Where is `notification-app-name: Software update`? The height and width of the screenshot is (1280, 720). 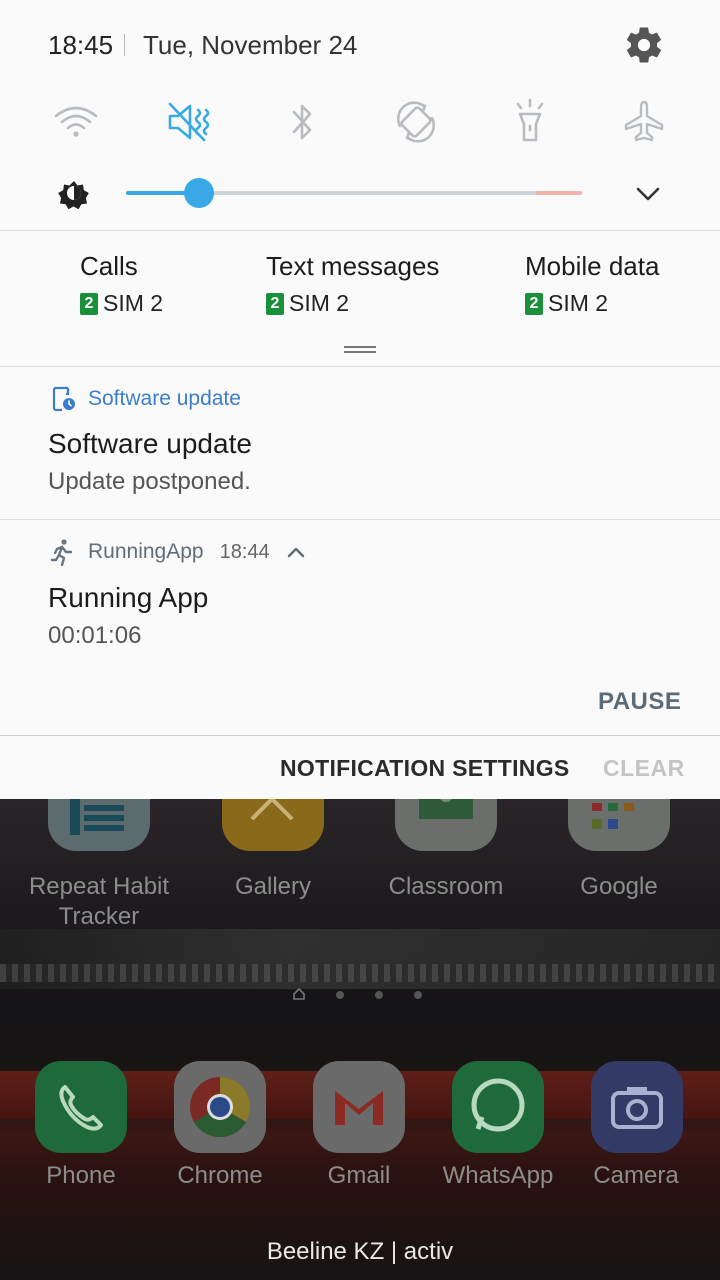
notification-app-name: Software update is located at coordinates (164, 398).